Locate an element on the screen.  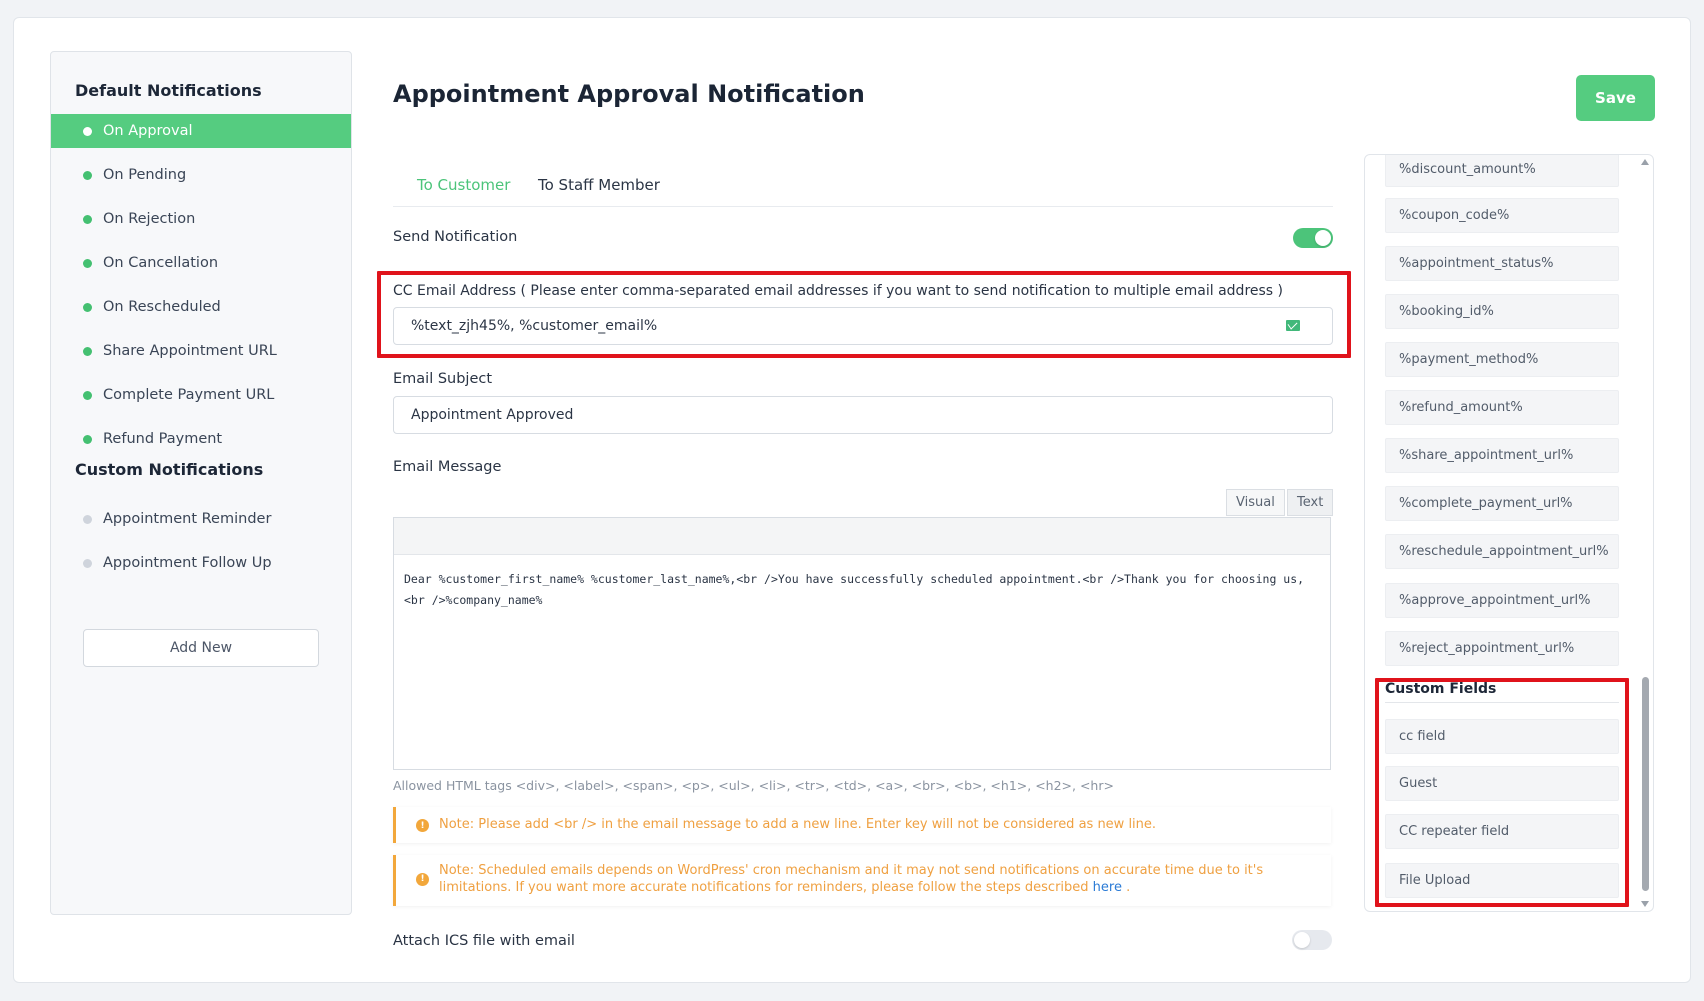
email-message-label: Email Message is located at coordinates (447, 467).